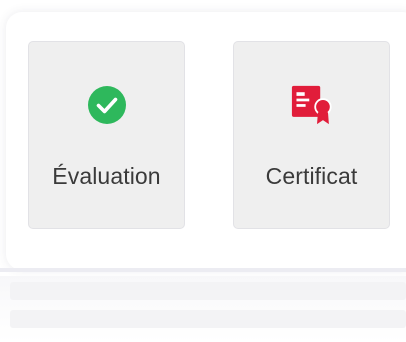 Image resolution: width=406 pixels, height=342 pixels. What do you see at coordinates (311, 176) in the screenshot?
I see `certificate-label: Certificat` at bounding box center [311, 176].